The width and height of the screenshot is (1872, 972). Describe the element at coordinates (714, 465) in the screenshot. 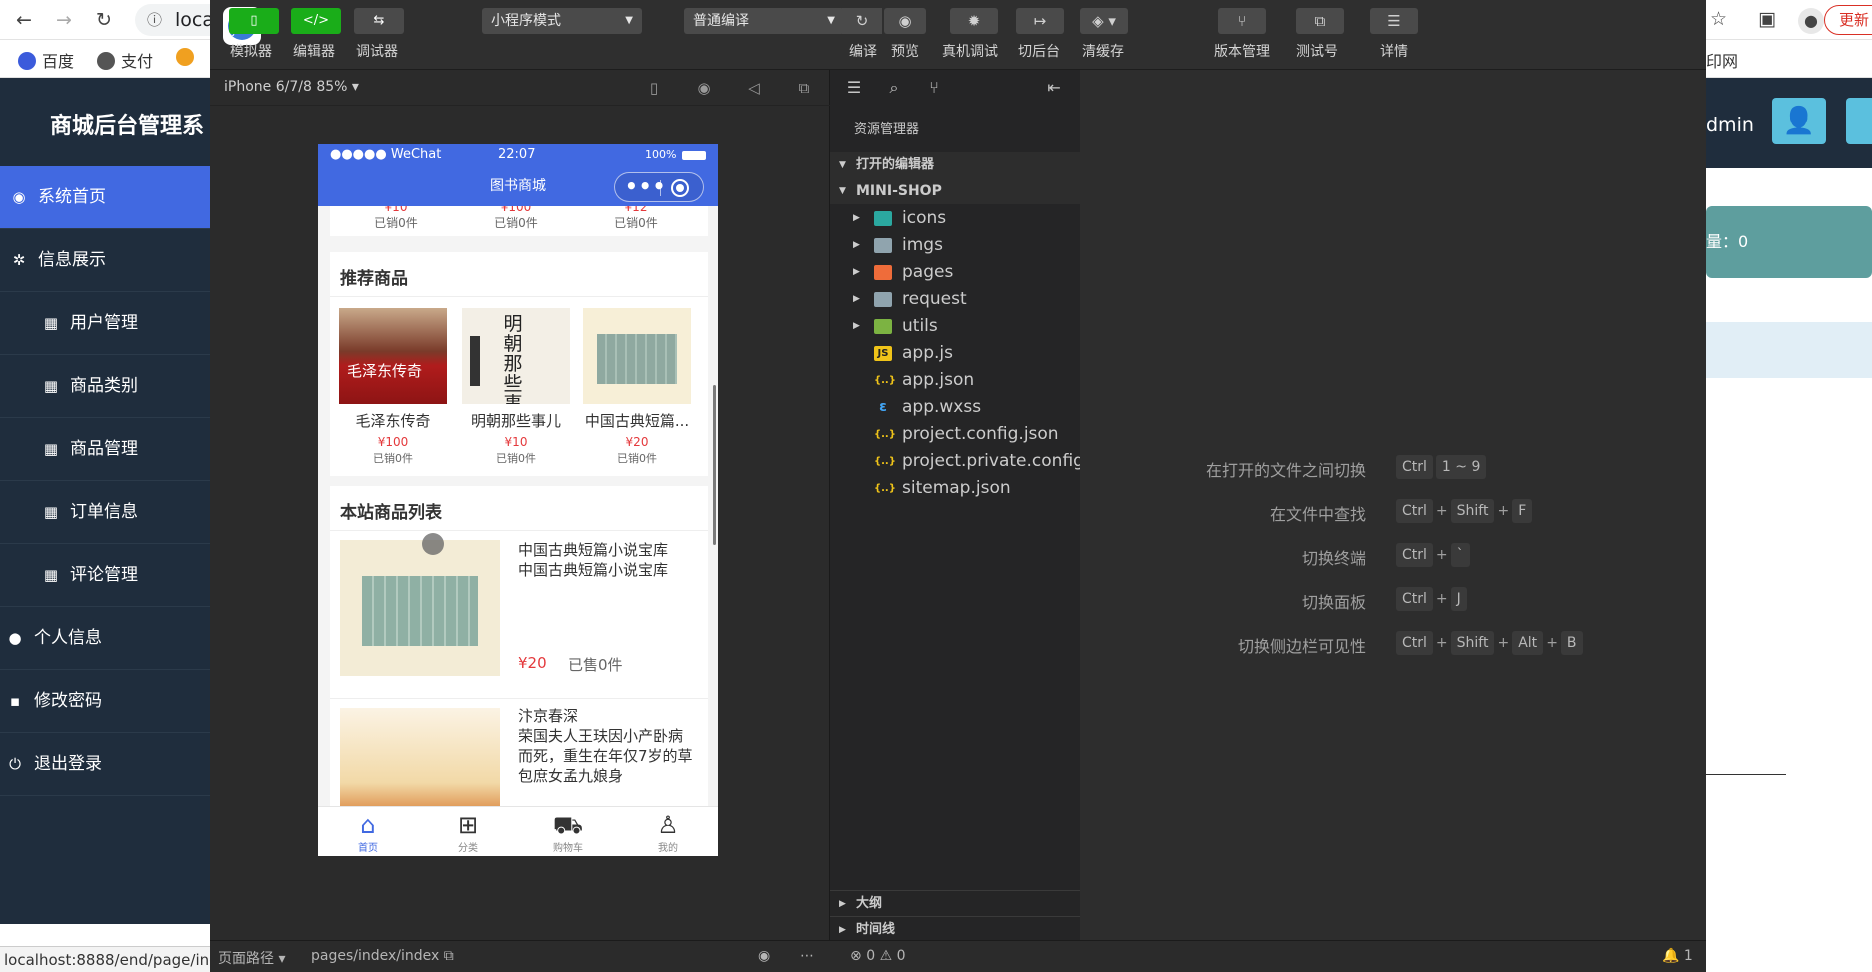

I see `phone-scrollbar` at that location.